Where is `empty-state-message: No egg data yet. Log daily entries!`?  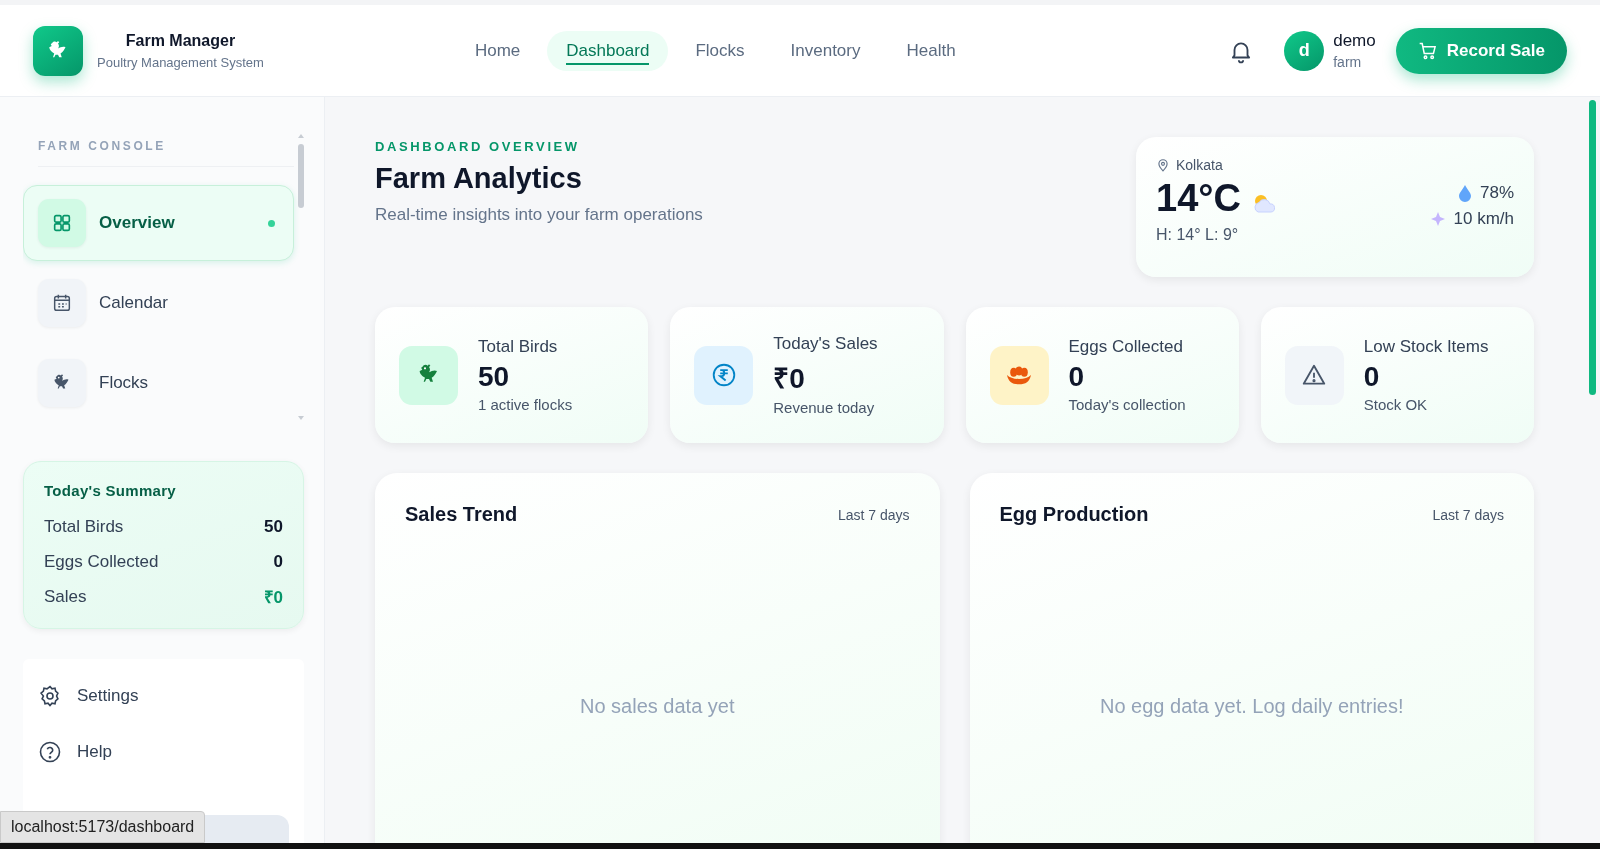 empty-state-message: No egg data yet. Log daily entries! is located at coordinates (1252, 706).